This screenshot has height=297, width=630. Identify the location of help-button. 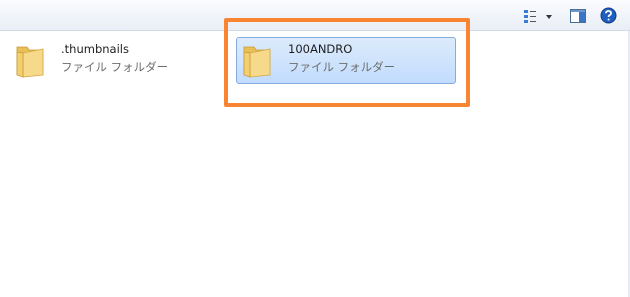
(608, 15).